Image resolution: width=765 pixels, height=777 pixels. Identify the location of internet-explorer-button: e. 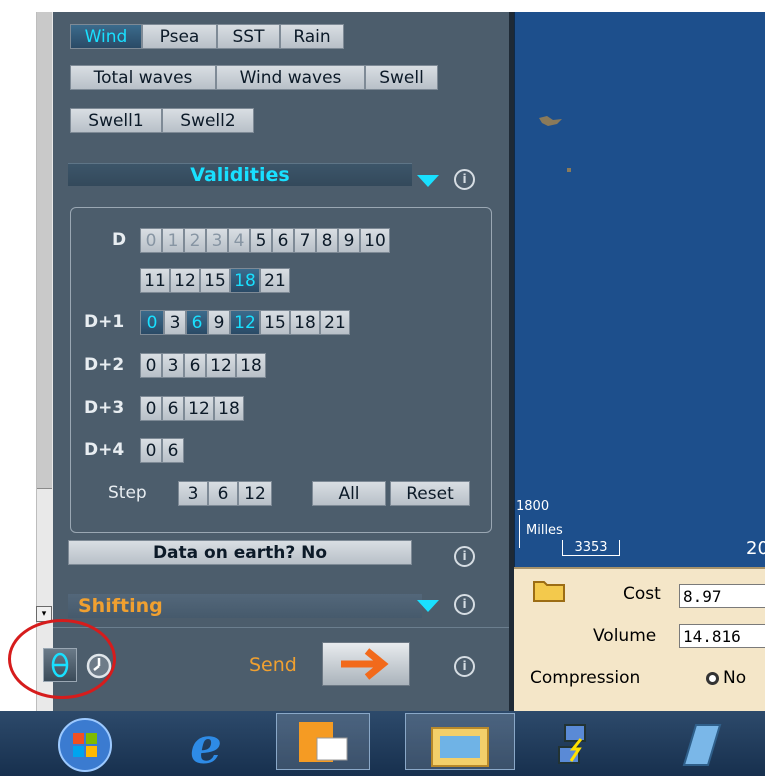
(206, 745).